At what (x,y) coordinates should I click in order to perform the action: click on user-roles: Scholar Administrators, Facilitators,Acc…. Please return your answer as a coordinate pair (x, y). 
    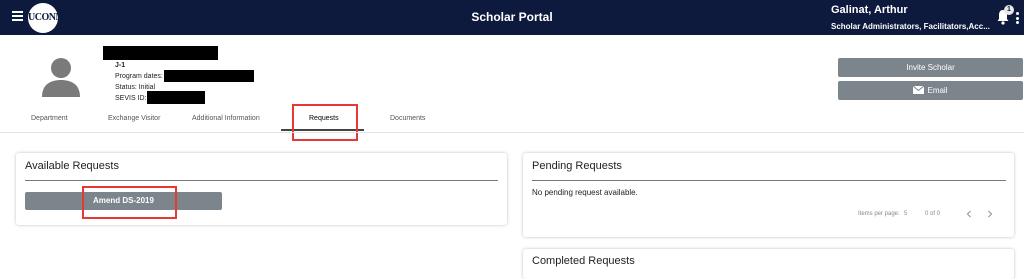
    Looking at the image, I should click on (910, 26).